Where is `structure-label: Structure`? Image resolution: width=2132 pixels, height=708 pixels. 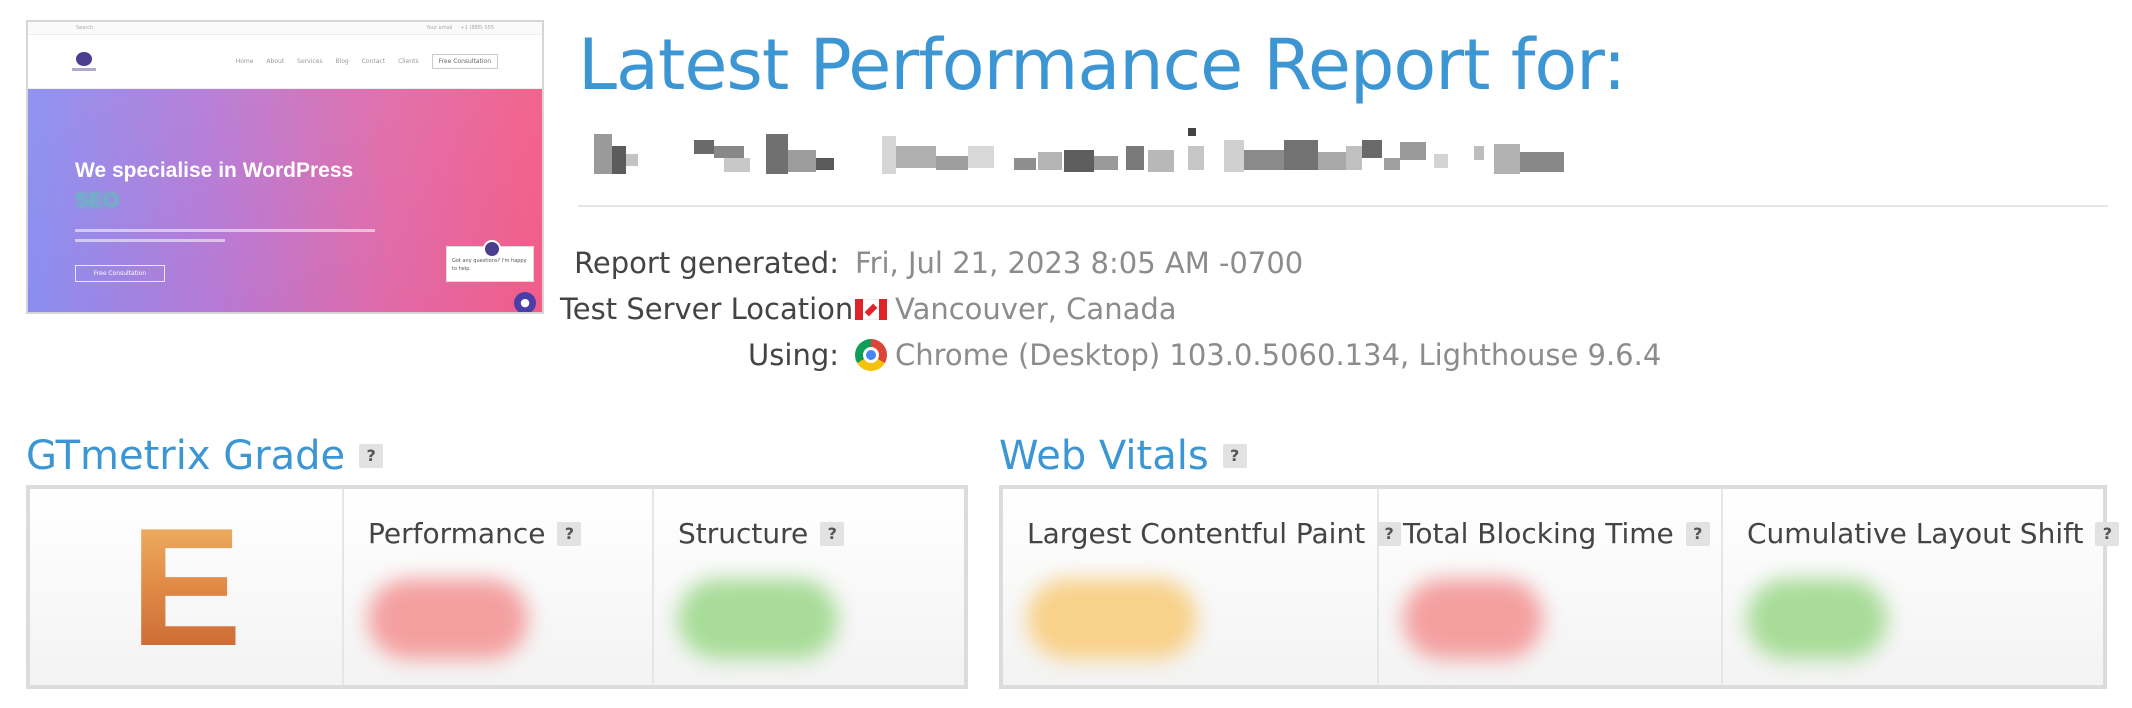 structure-label: Structure is located at coordinates (743, 533).